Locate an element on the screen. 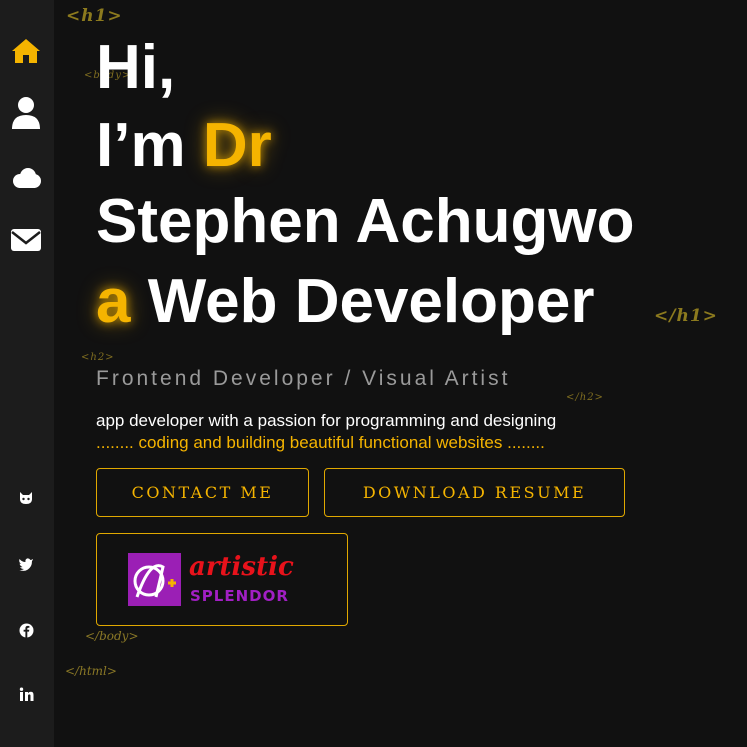  artistic-splendor-logo-mark is located at coordinates (154, 579).